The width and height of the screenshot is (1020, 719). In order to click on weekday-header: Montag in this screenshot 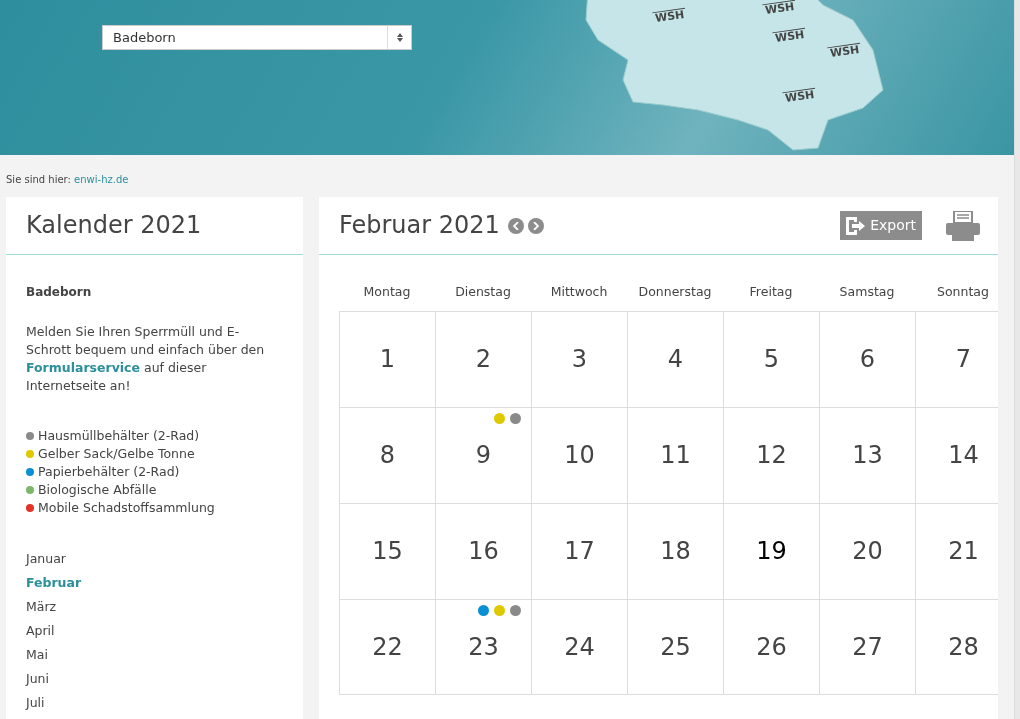, I will do `click(387, 292)`.